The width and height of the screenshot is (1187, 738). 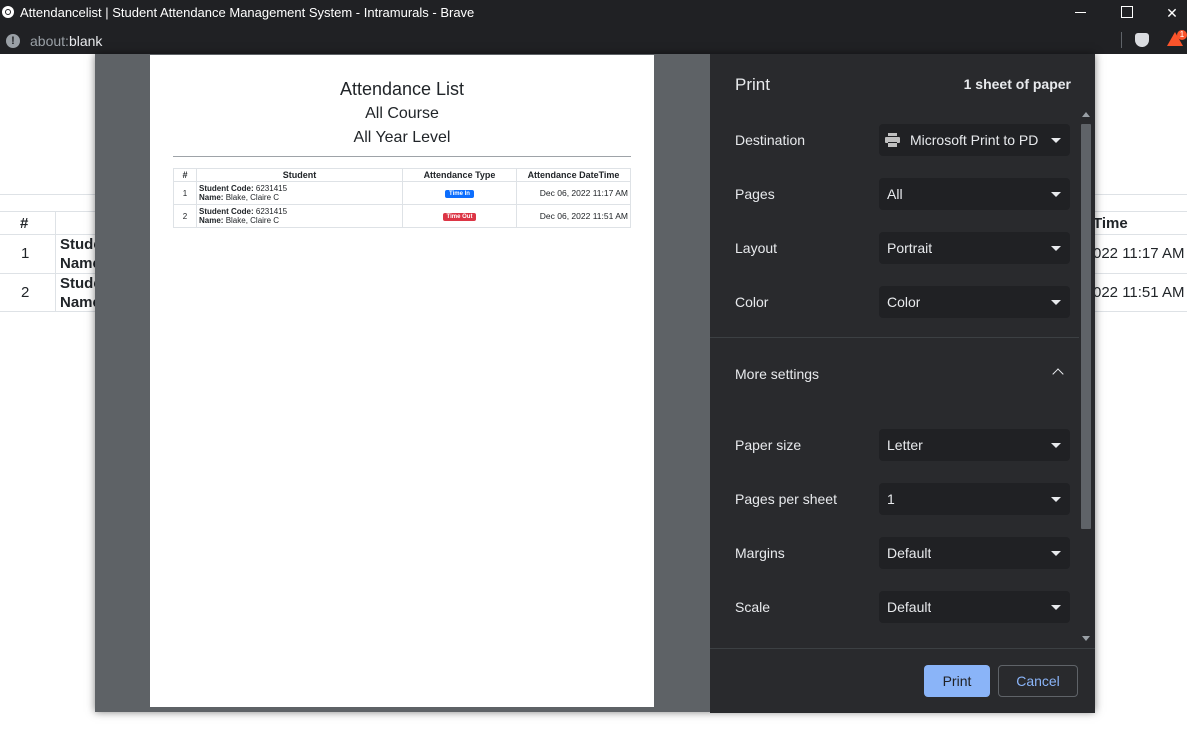 What do you see at coordinates (573, 193) in the screenshot?
I see `row-datetime: Dec 06, 2022 11:17 AM` at bounding box center [573, 193].